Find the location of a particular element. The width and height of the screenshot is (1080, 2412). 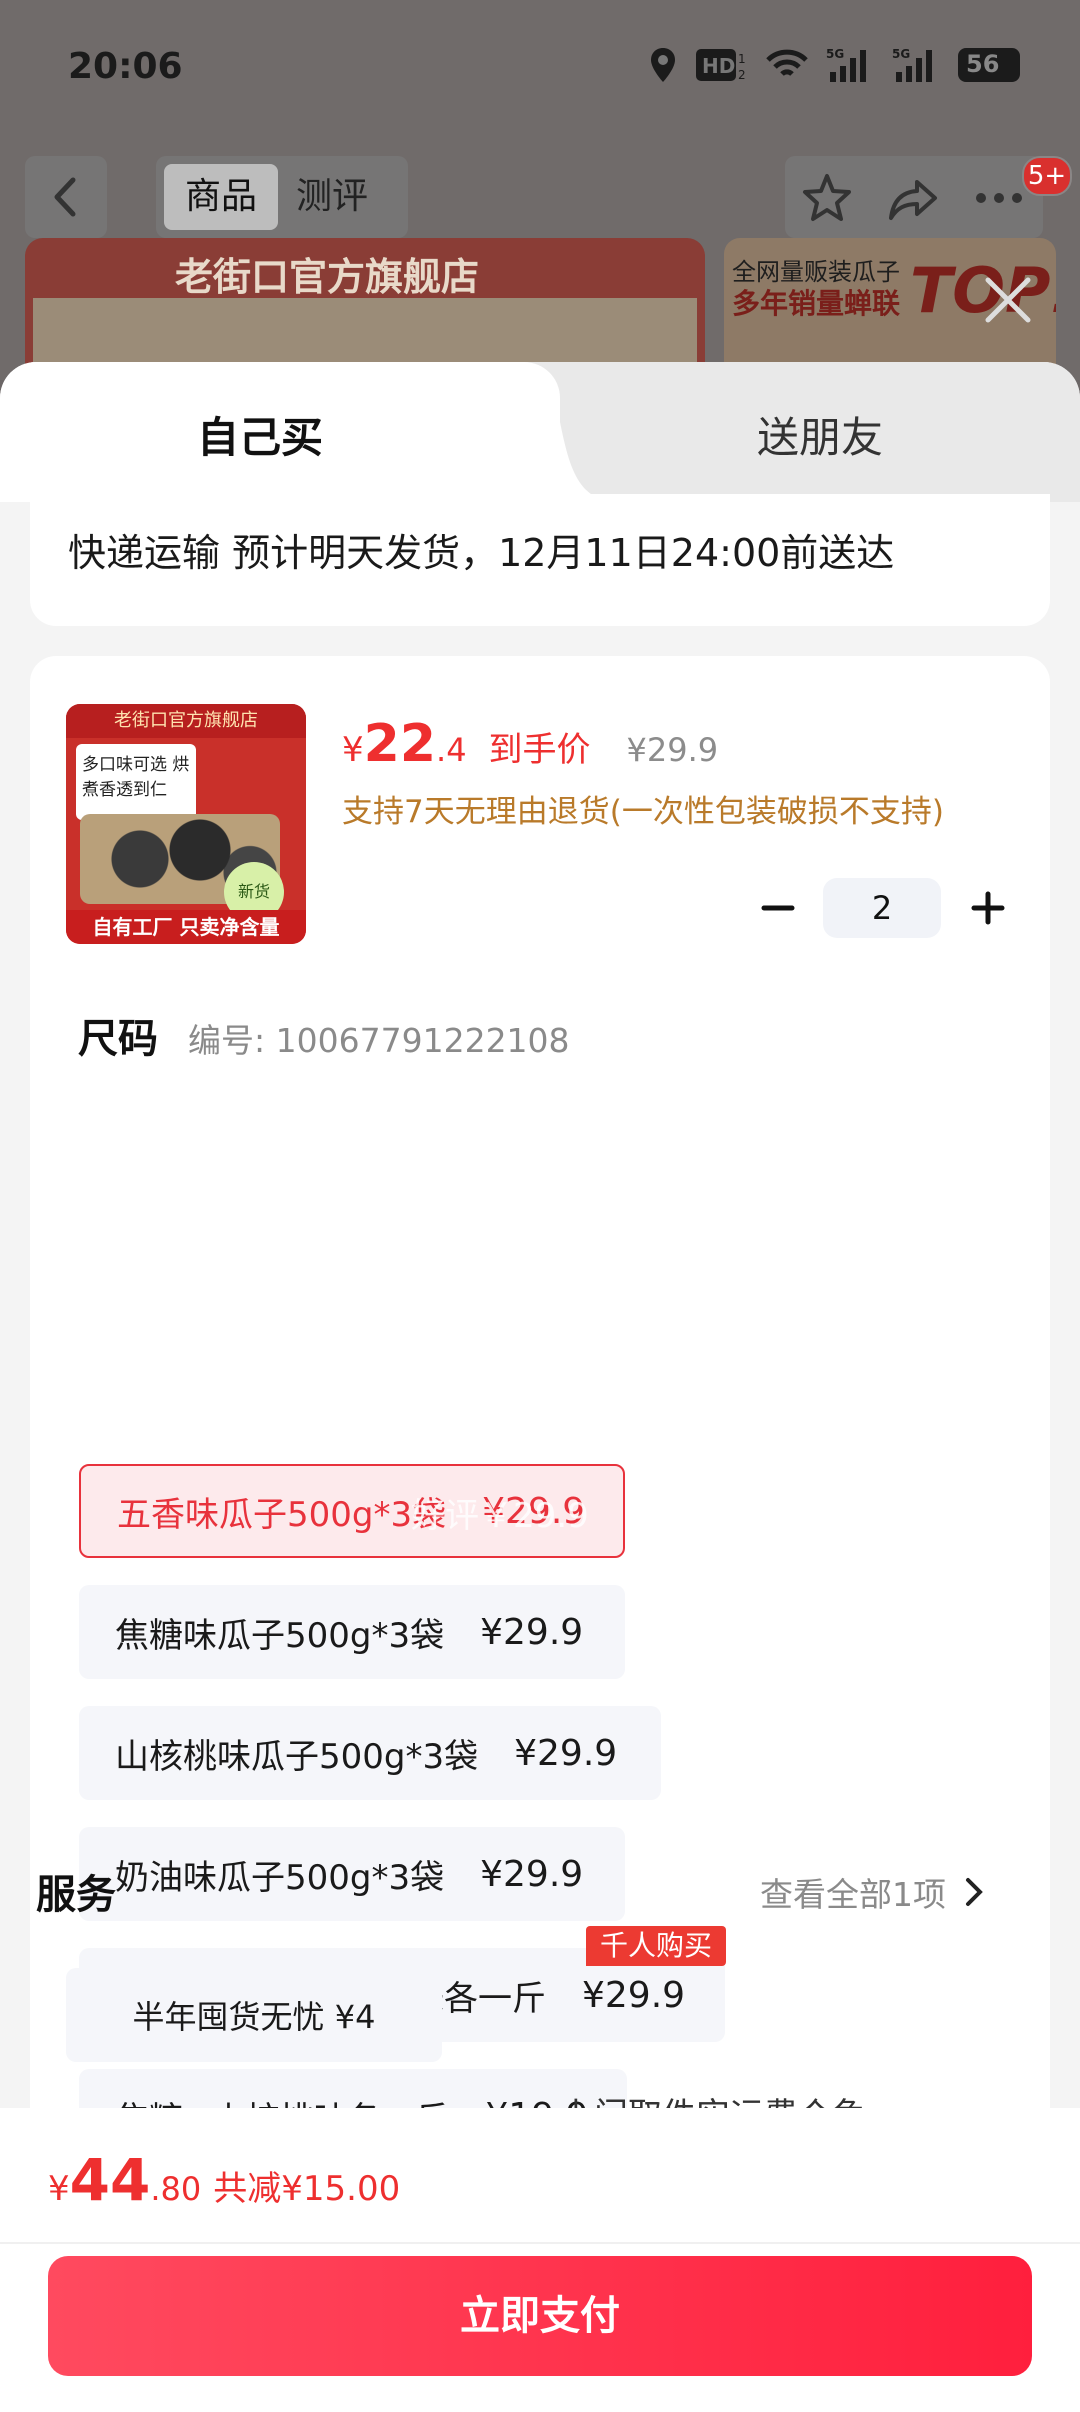

promo-line-2: 多年销量蝉联 is located at coordinates (816, 303).